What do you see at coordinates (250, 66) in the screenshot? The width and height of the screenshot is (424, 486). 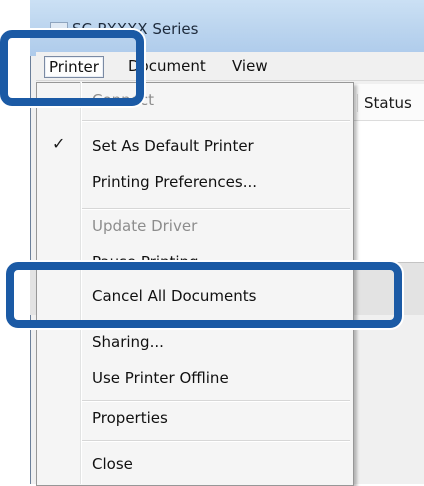 I see `menu-view: View` at bounding box center [250, 66].